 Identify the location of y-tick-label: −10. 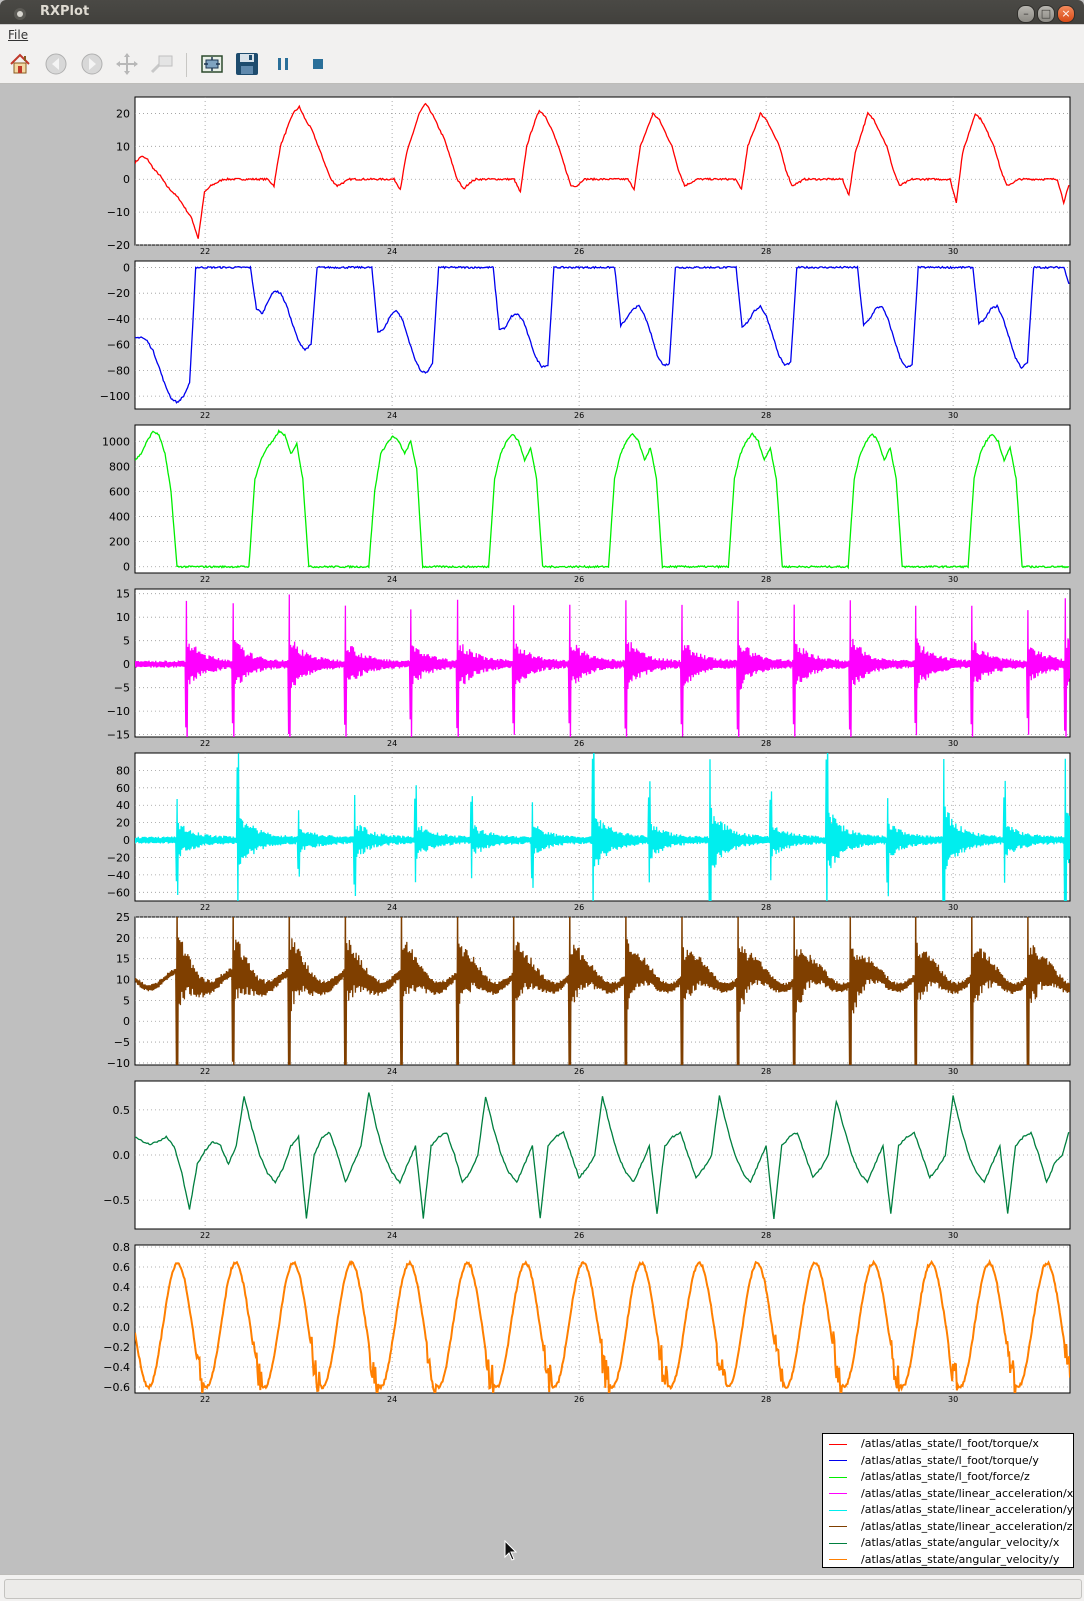
(118, 212).